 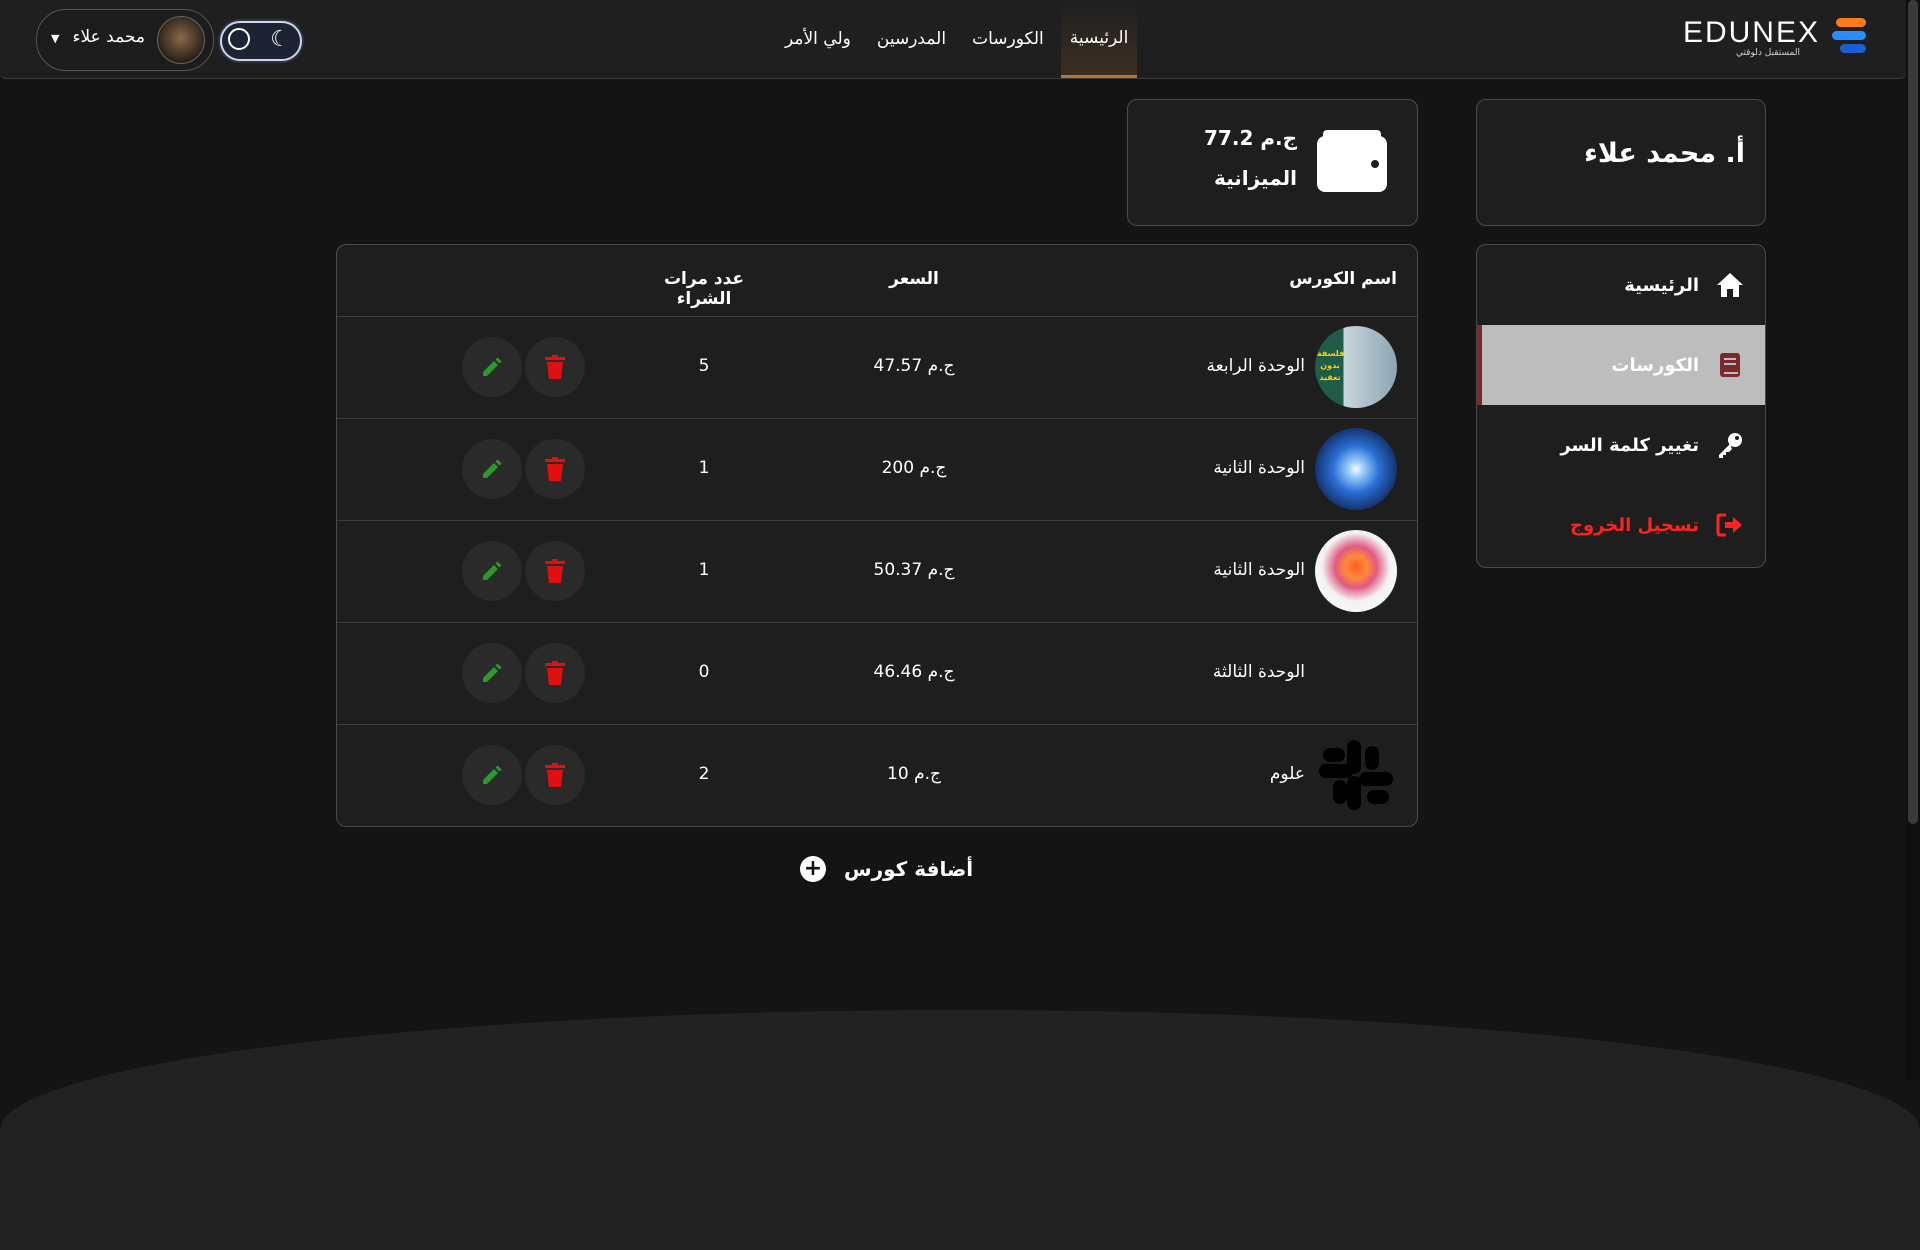 What do you see at coordinates (914, 774) in the screenshot?
I see `course-price: 10 ج.م` at bounding box center [914, 774].